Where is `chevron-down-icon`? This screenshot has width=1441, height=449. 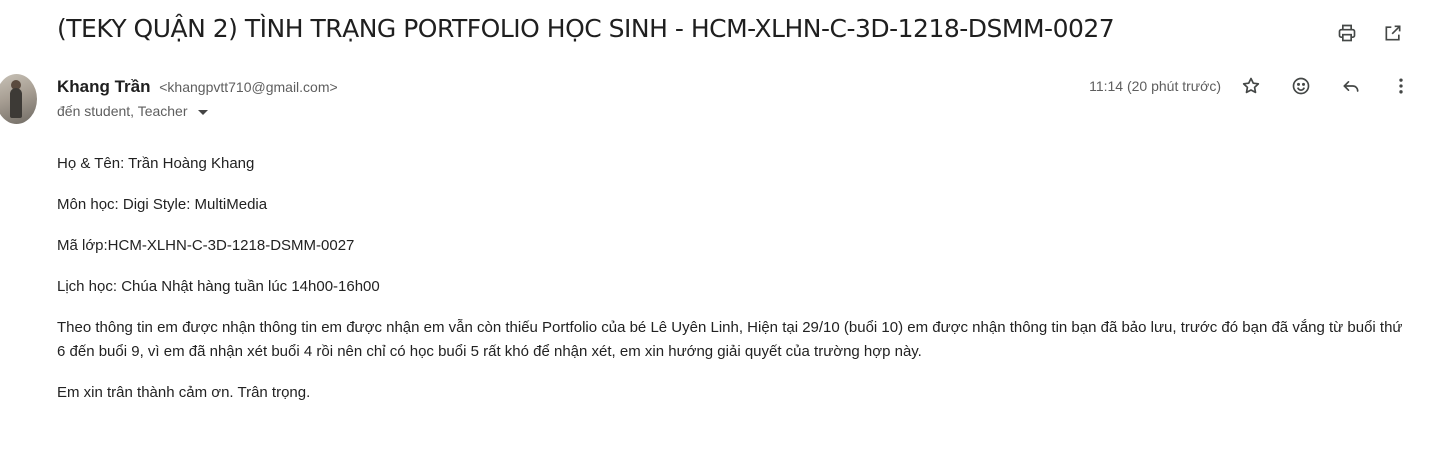
chevron-down-icon is located at coordinates (202, 112).